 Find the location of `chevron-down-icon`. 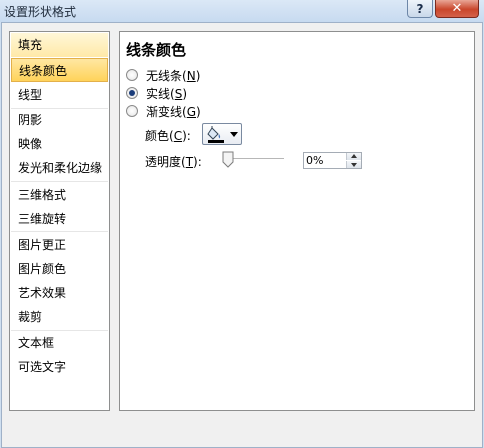

chevron-down-icon is located at coordinates (234, 134).